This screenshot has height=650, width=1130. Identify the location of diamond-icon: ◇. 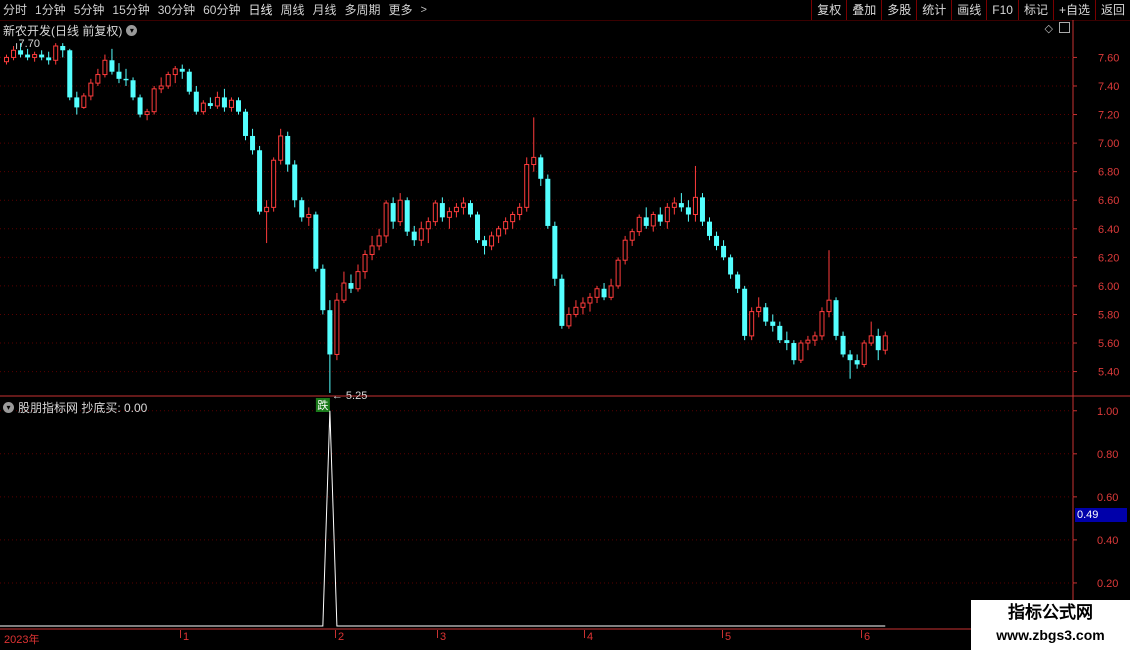
(1049, 28).